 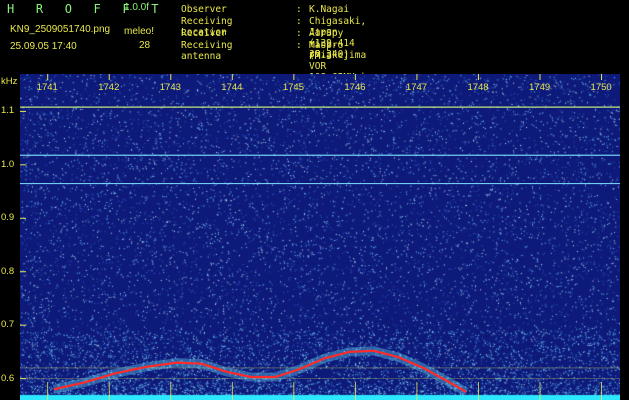 What do you see at coordinates (8, 111) in the screenshot?
I see `y-tick-label: 1.1` at bounding box center [8, 111].